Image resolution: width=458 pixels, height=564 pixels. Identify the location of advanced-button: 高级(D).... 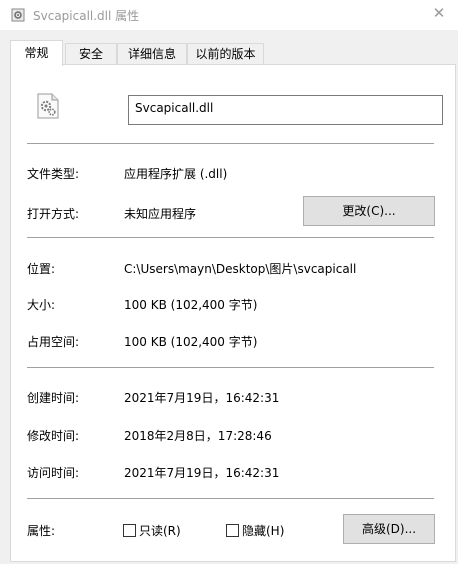
(389, 529).